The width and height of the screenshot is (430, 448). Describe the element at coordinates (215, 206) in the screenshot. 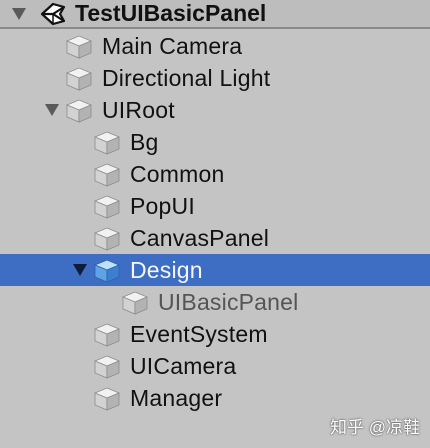

I see `hierarchy-row: PopUI` at that location.